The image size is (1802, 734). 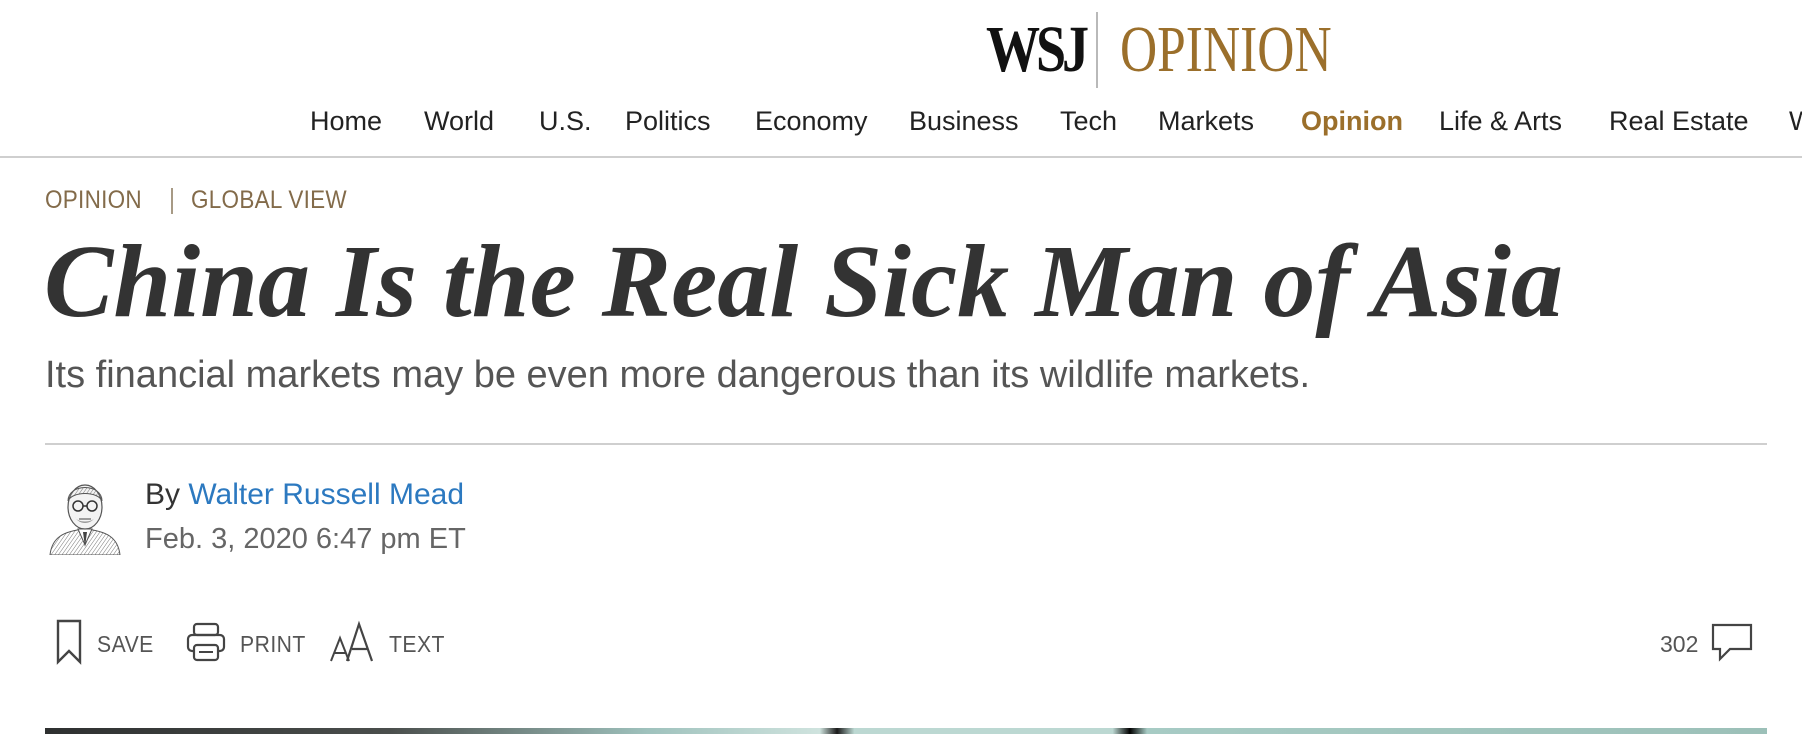 I want to click on hero-image, so click(x=906, y=731).